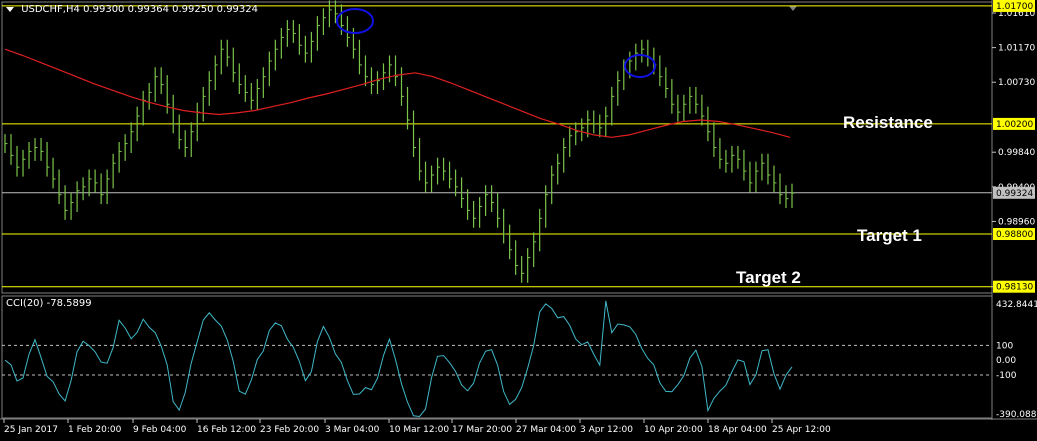  What do you see at coordinates (289, 430) in the screenshot?
I see `time-tick-label: 23 Feb 20:00` at bounding box center [289, 430].